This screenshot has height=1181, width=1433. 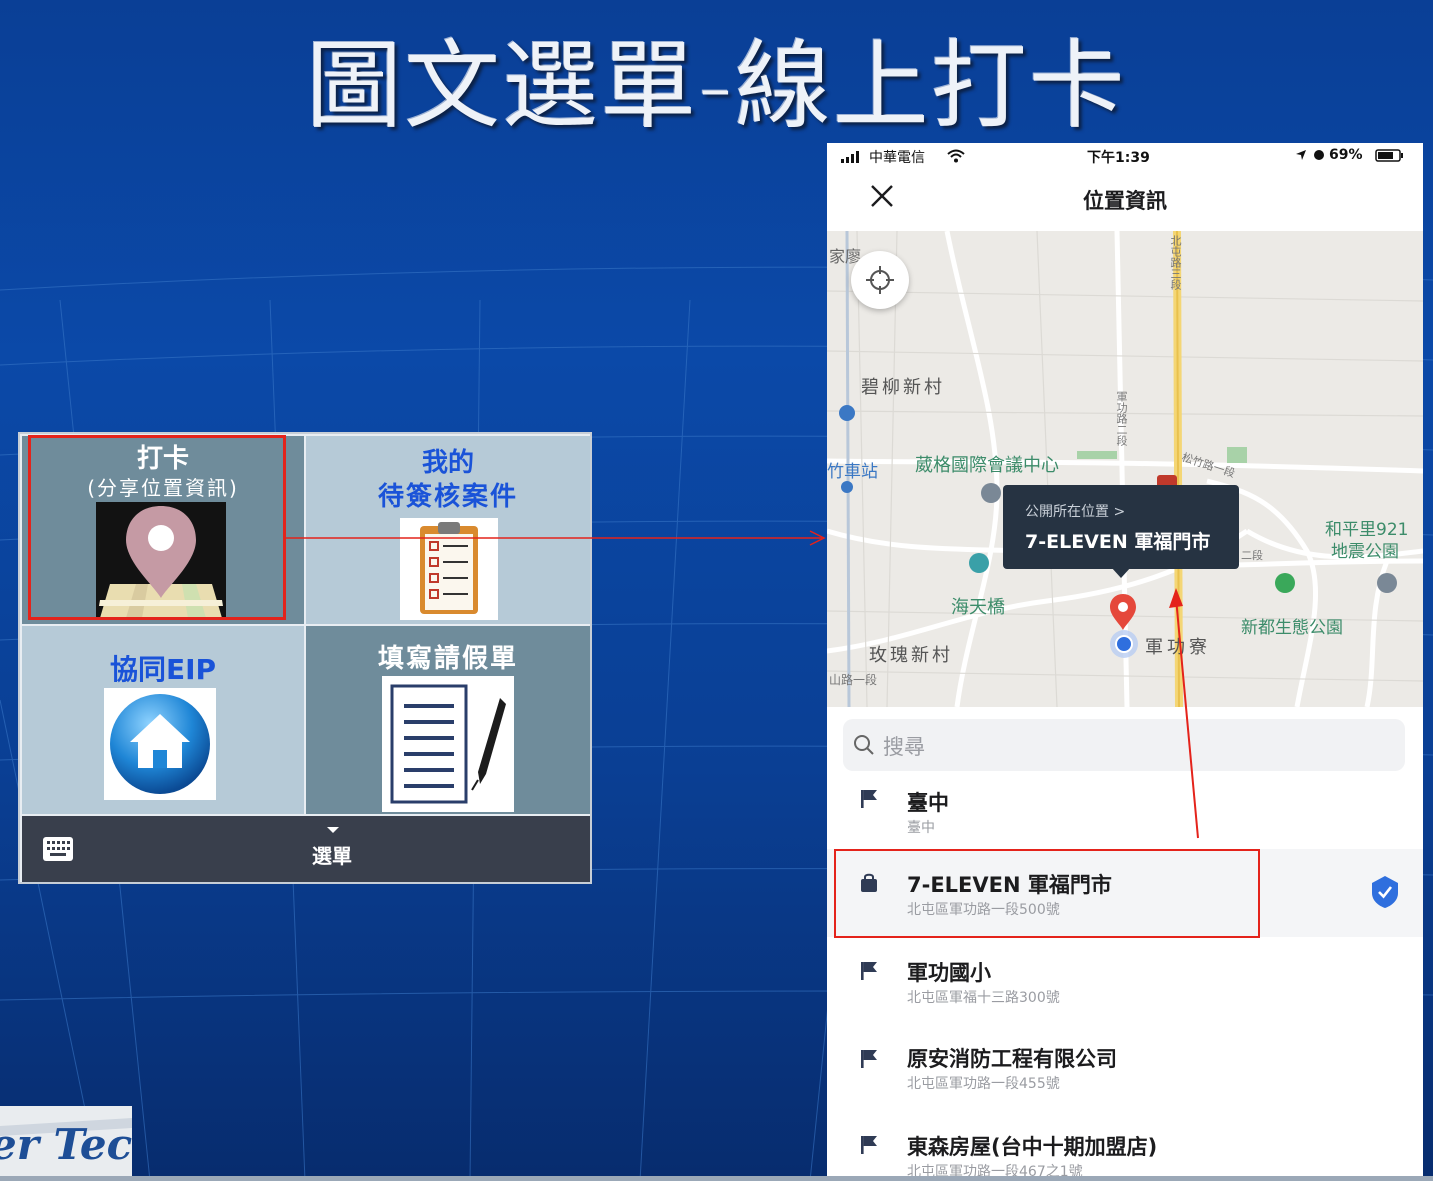 What do you see at coordinates (903, 387) in the screenshot?
I see `map-label: 碧柳新村` at bounding box center [903, 387].